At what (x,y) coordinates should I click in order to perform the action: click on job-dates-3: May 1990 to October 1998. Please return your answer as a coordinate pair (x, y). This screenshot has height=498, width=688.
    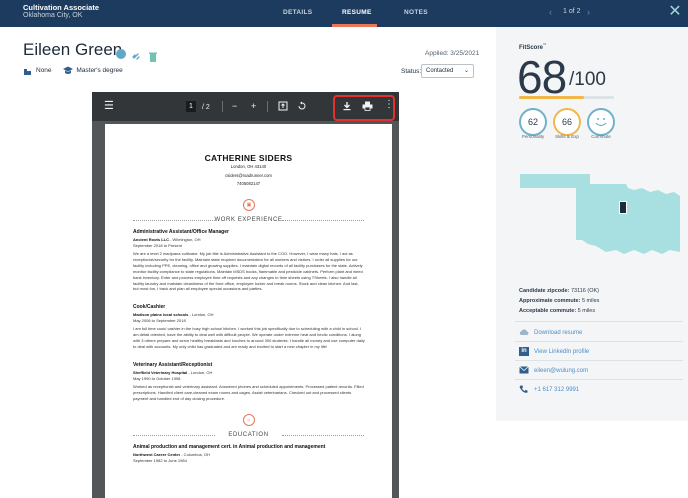
    Looking at the image, I should click on (157, 378).